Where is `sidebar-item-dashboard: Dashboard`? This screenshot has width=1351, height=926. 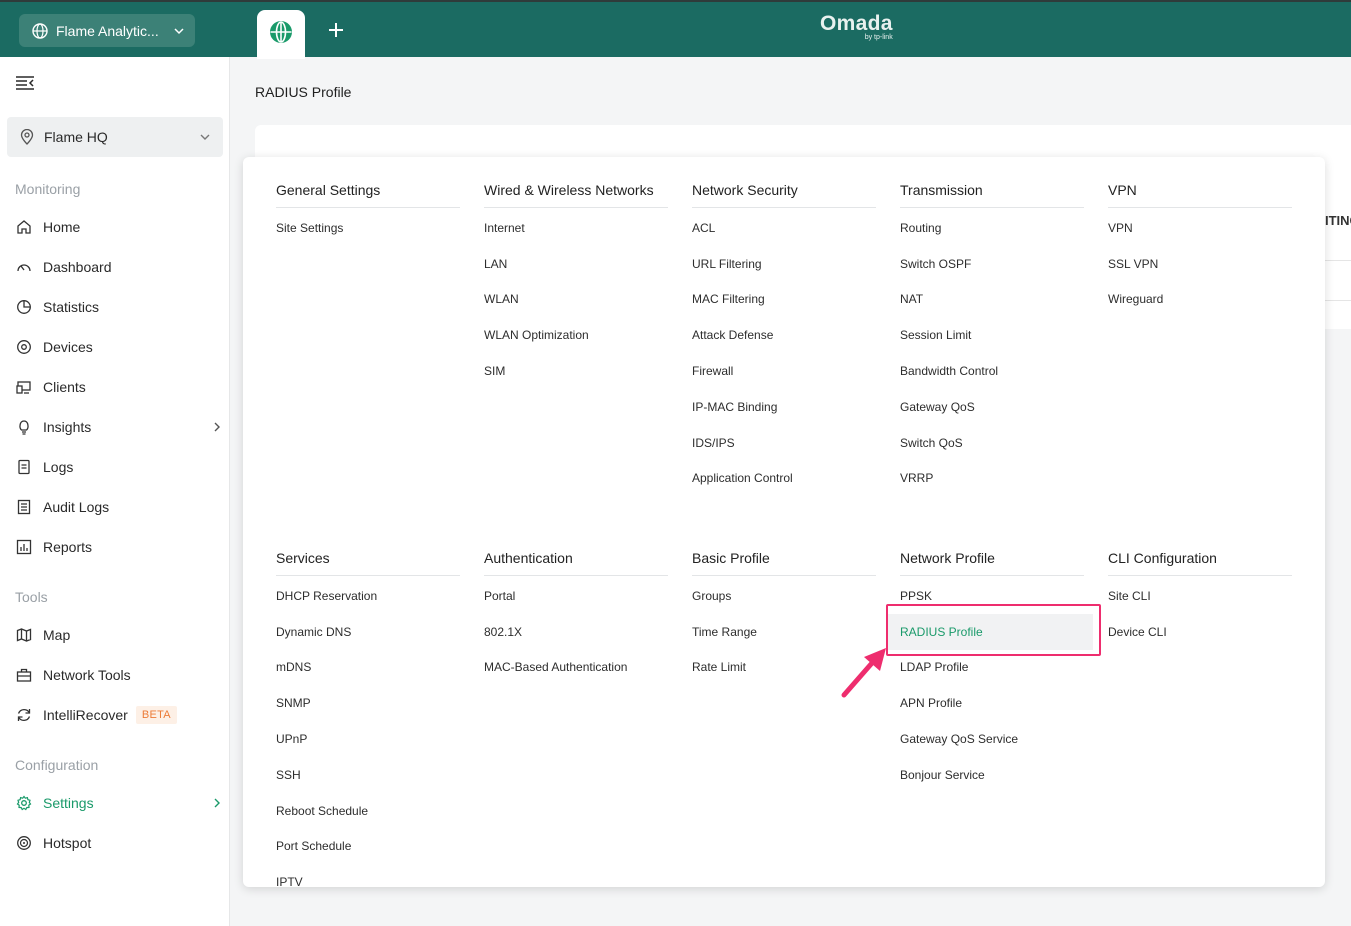
sidebar-item-dashboard: Dashboard is located at coordinates (119, 267).